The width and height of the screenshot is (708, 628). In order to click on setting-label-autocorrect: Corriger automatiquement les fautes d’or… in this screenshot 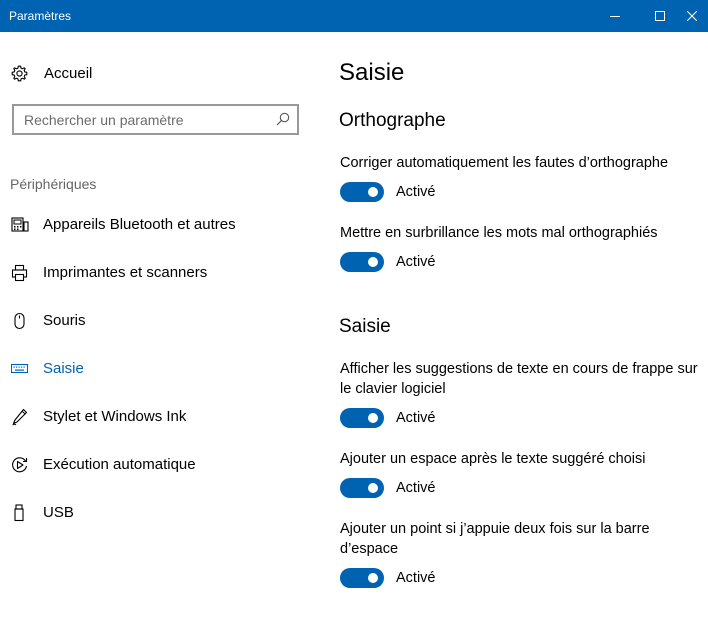, I will do `click(504, 163)`.